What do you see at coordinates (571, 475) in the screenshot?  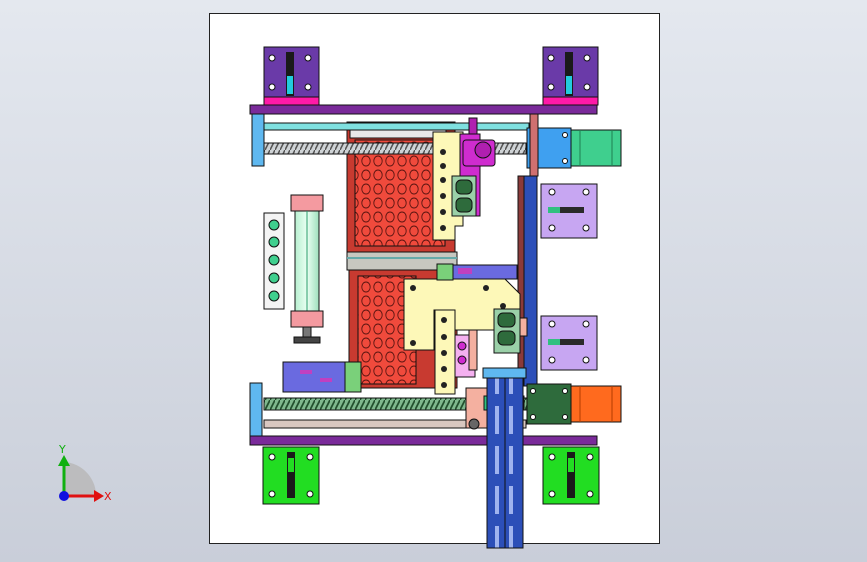 I see `bottom-right-bracket` at bounding box center [571, 475].